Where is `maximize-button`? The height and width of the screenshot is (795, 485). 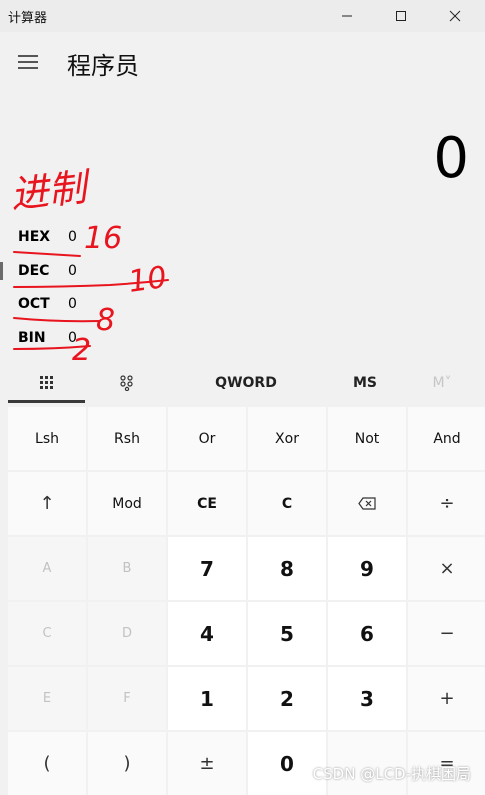 maximize-button is located at coordinates (401, 16).